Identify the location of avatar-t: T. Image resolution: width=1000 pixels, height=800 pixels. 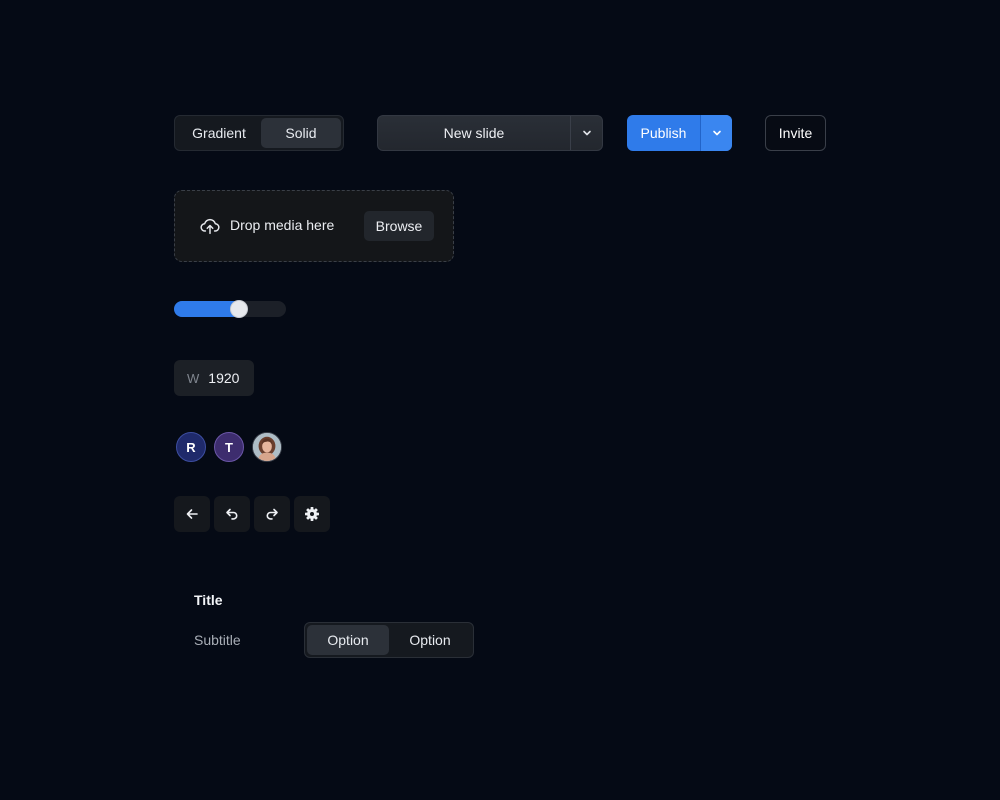
(229, 447).